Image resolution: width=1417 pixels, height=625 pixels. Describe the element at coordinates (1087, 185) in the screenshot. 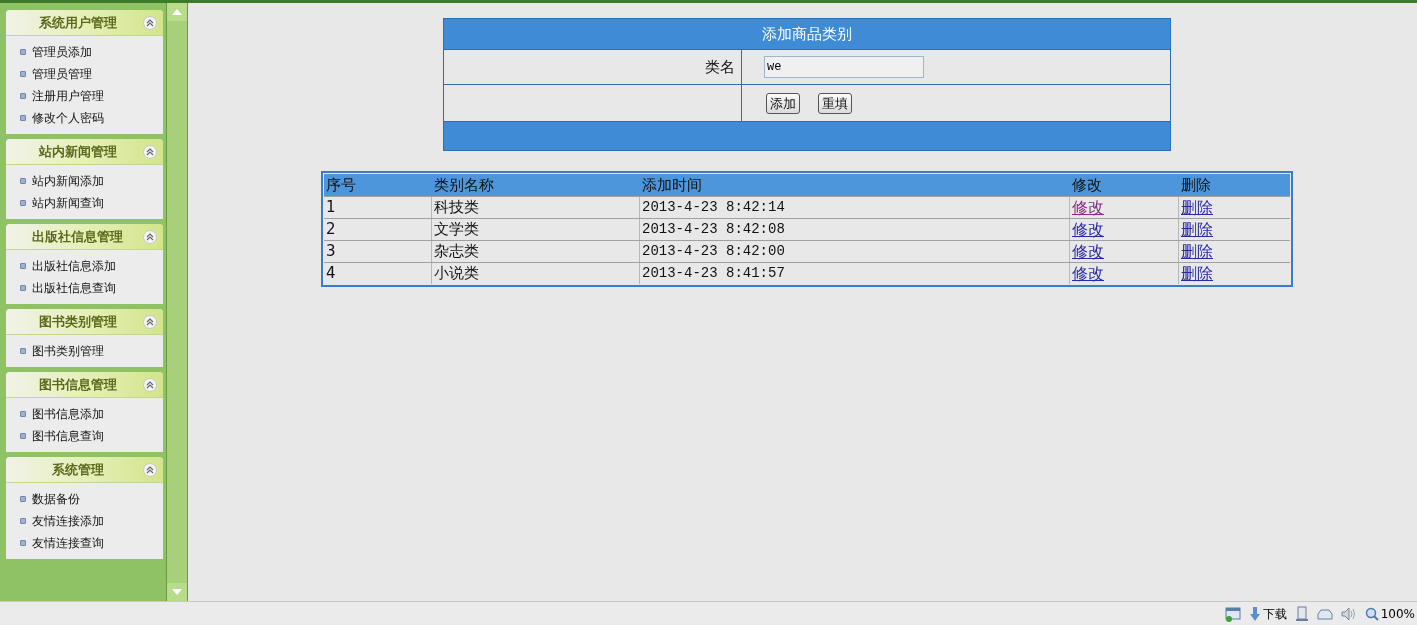

I see `column-header: 修改` at that location.